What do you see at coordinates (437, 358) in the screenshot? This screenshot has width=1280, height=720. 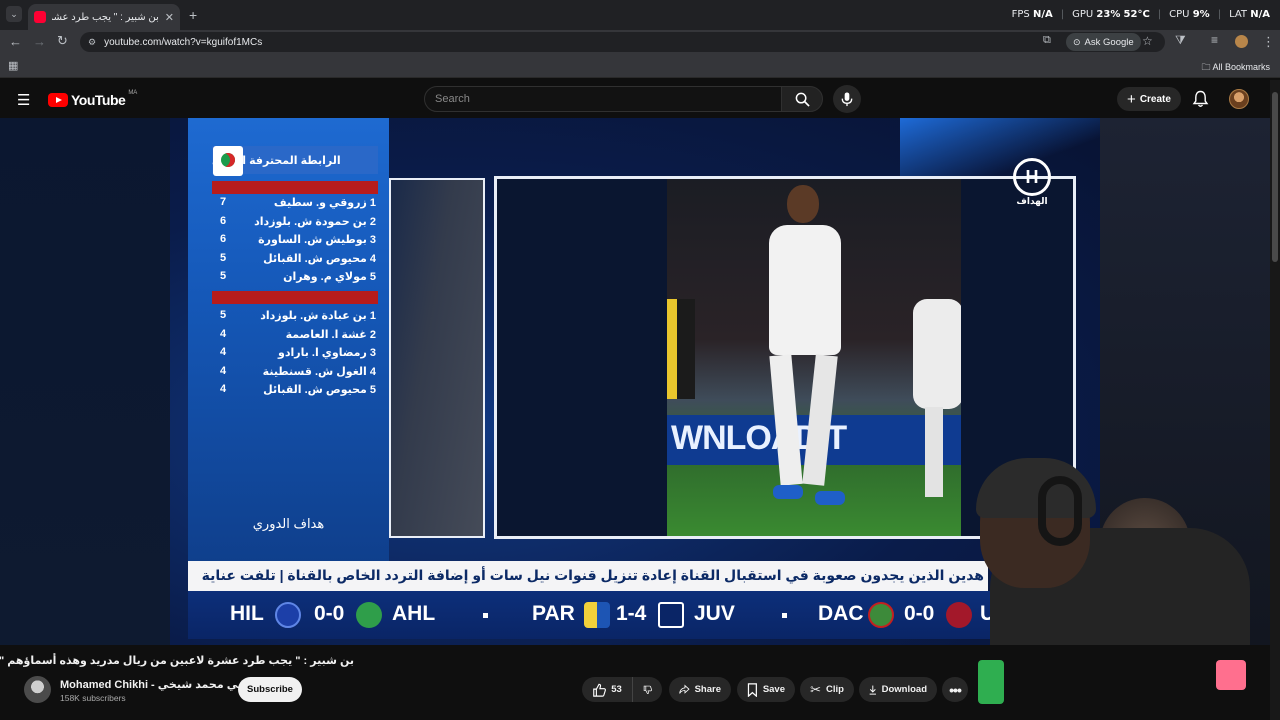 I see `presenter-screen` at bounding box center [437, 358].